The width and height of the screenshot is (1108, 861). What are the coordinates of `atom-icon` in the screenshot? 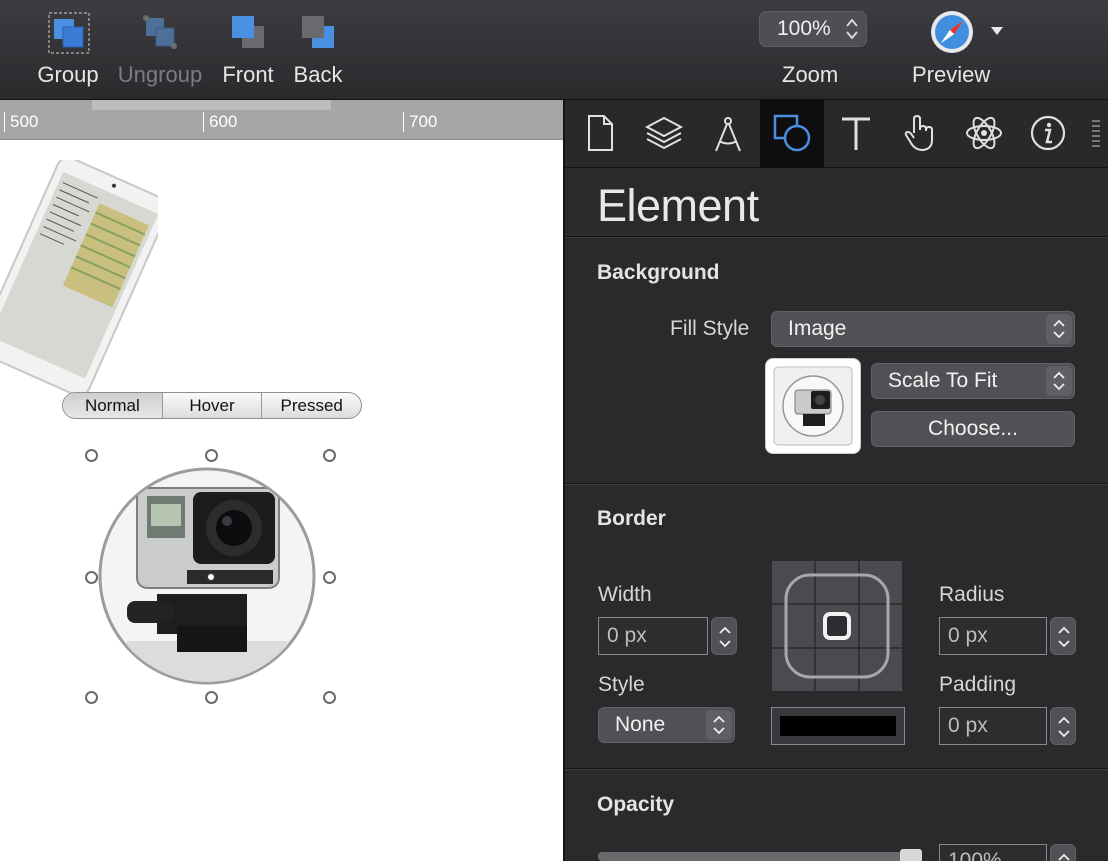 It's located at (984, 133).